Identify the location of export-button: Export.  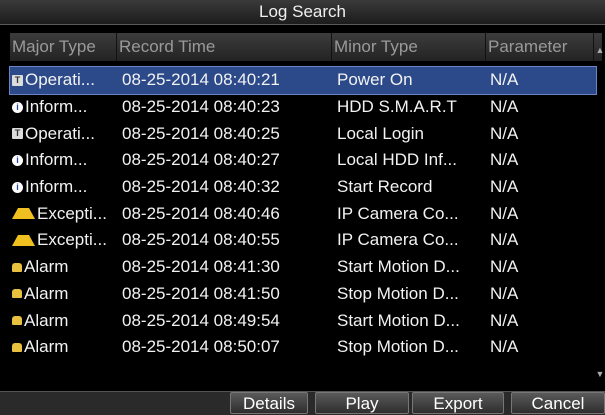
(458, 403).